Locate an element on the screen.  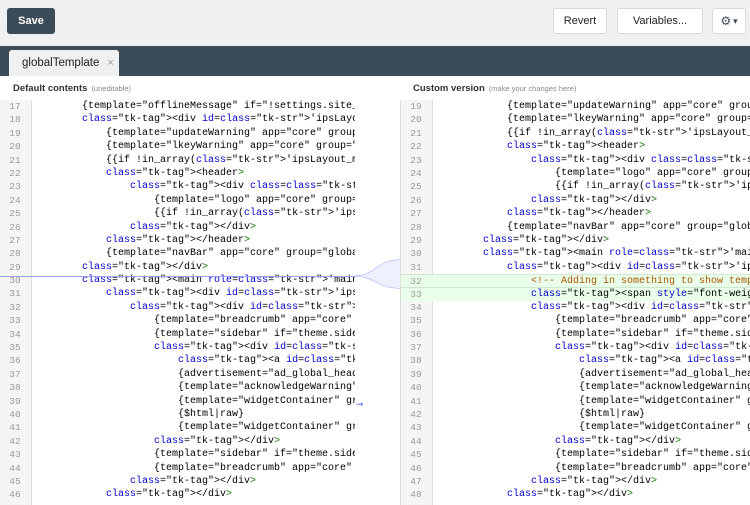
settings-menu-button: ⚙ ▾ is located at coordinates (729, 21).